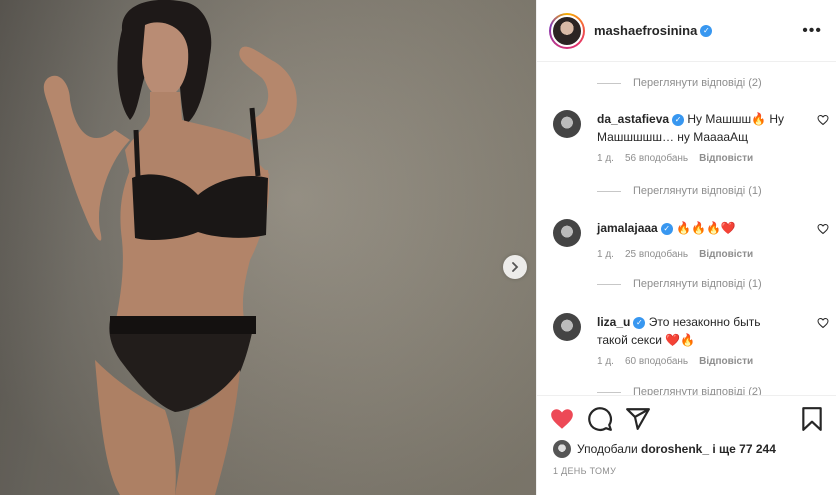 The height and width of the screenshot is (495, 836). I want to click on next-photo-button, so click(515, 267).